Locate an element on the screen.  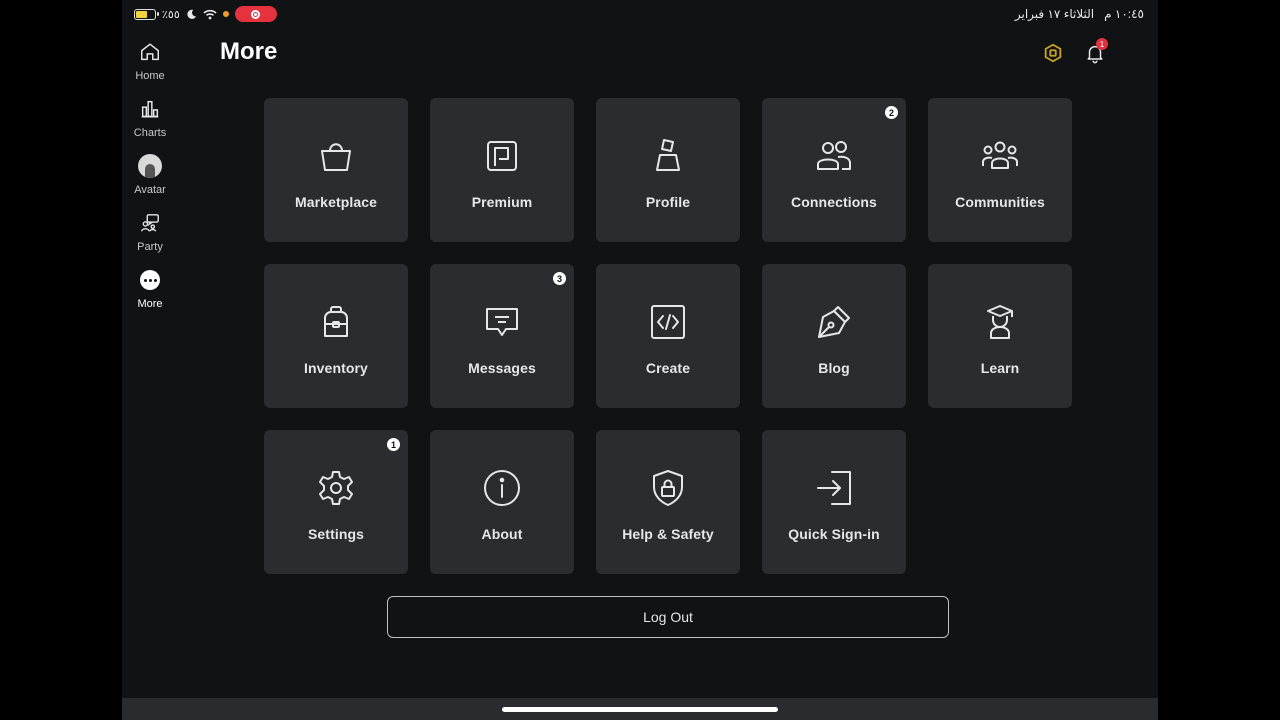
status-date: الثلاثاء ١٧ فبراير is located at coordinates (1054, 14).